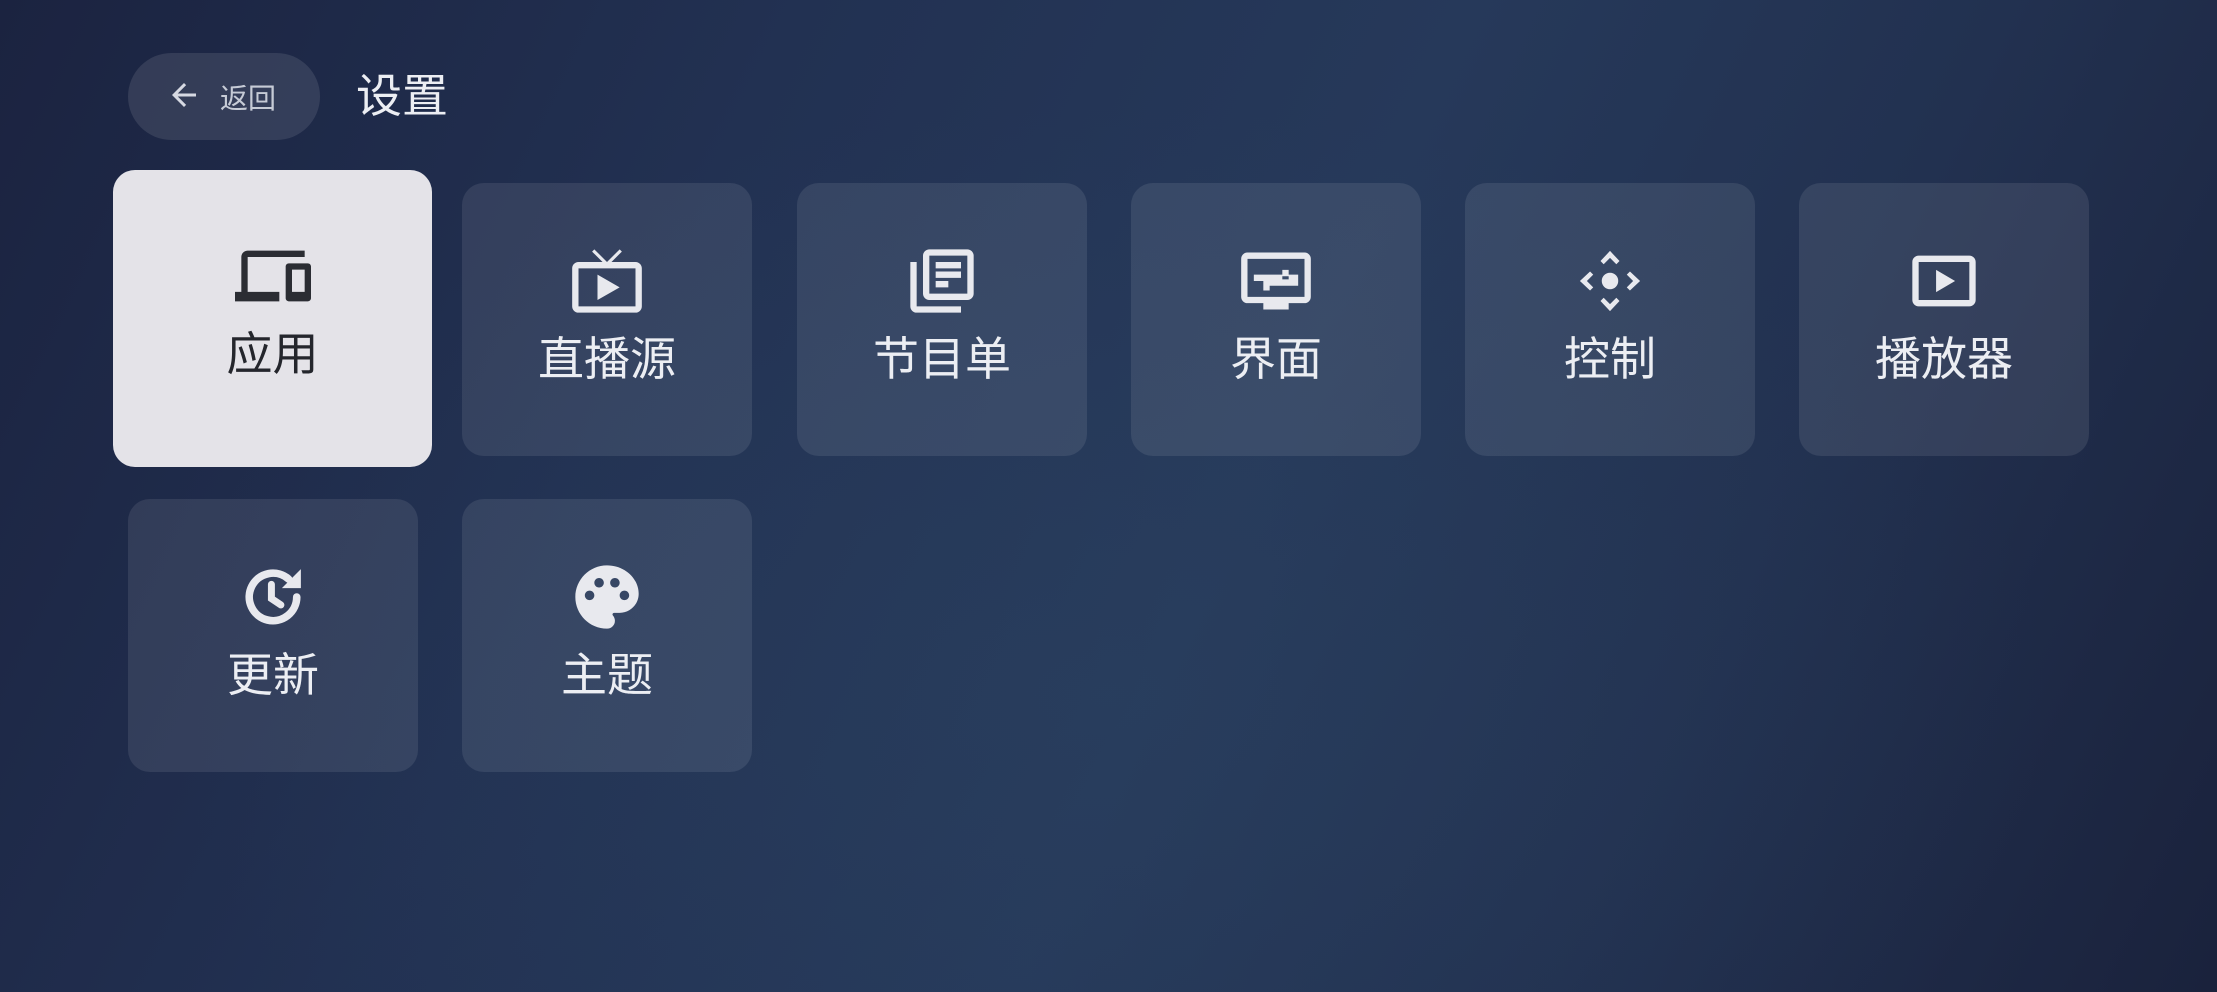 This screenshot has height=992, width=2217. Describe the element at coordinates (607, 675) in the screenshot. I see `tile-label: 主题` at that location.